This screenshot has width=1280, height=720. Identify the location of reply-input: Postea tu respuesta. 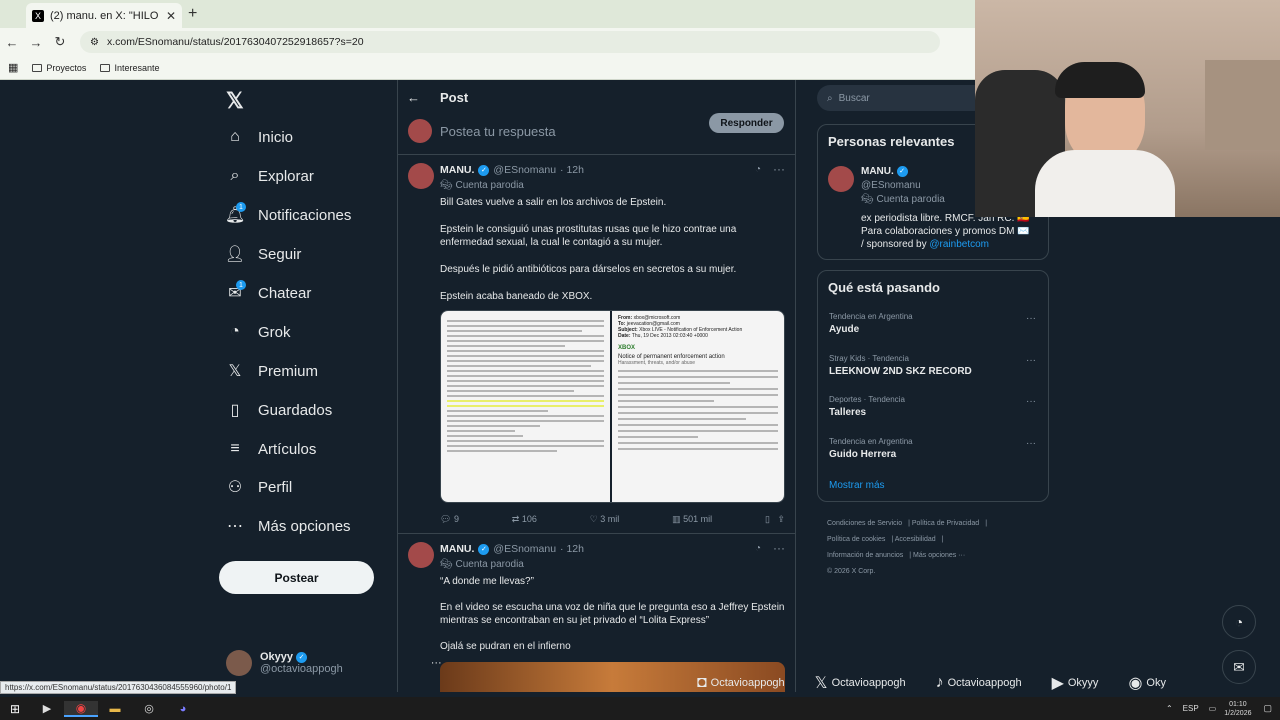
(498, 131).